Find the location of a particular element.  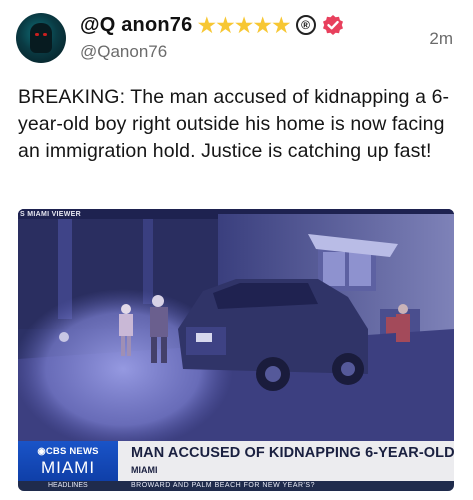

display-name-row: @Q anon76 ★ ★ ★ ★ ★ ® is located at coordinates (212, 25).